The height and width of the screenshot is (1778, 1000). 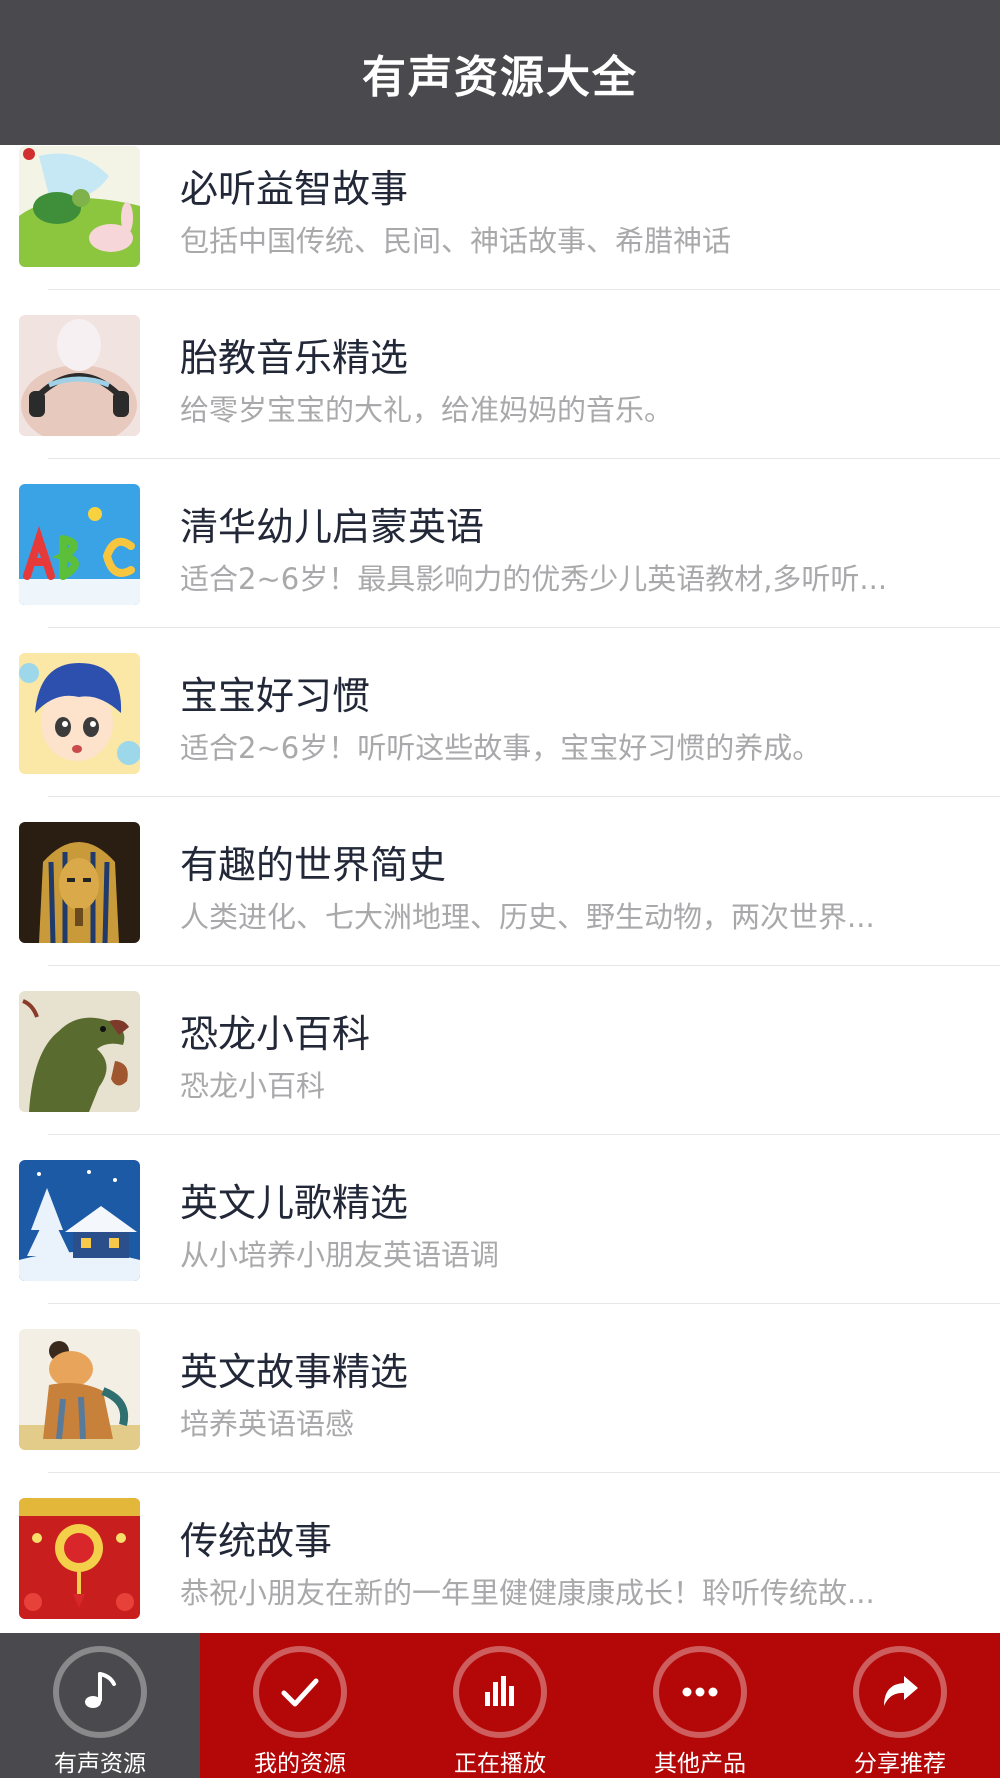 I want to click on tab-my-resources: 我的资源, so click(x=300, y=1705).